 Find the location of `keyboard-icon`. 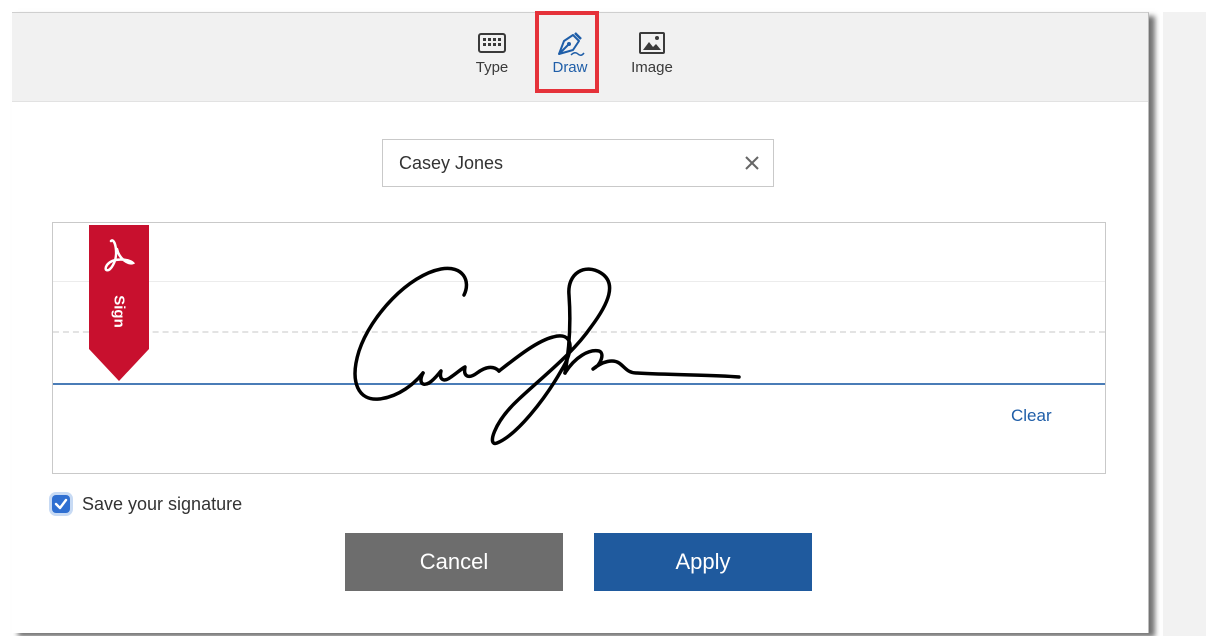

keyboard-icon is located at coordinates (492, 43).